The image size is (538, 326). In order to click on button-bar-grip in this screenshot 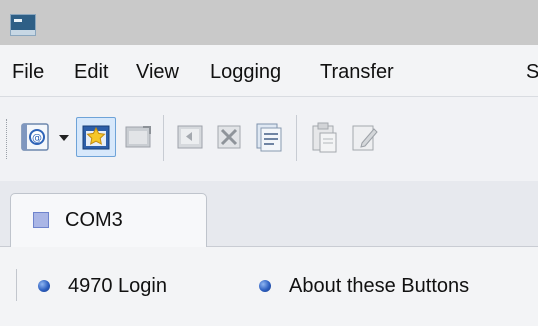, I will do `click(16, 285)`.